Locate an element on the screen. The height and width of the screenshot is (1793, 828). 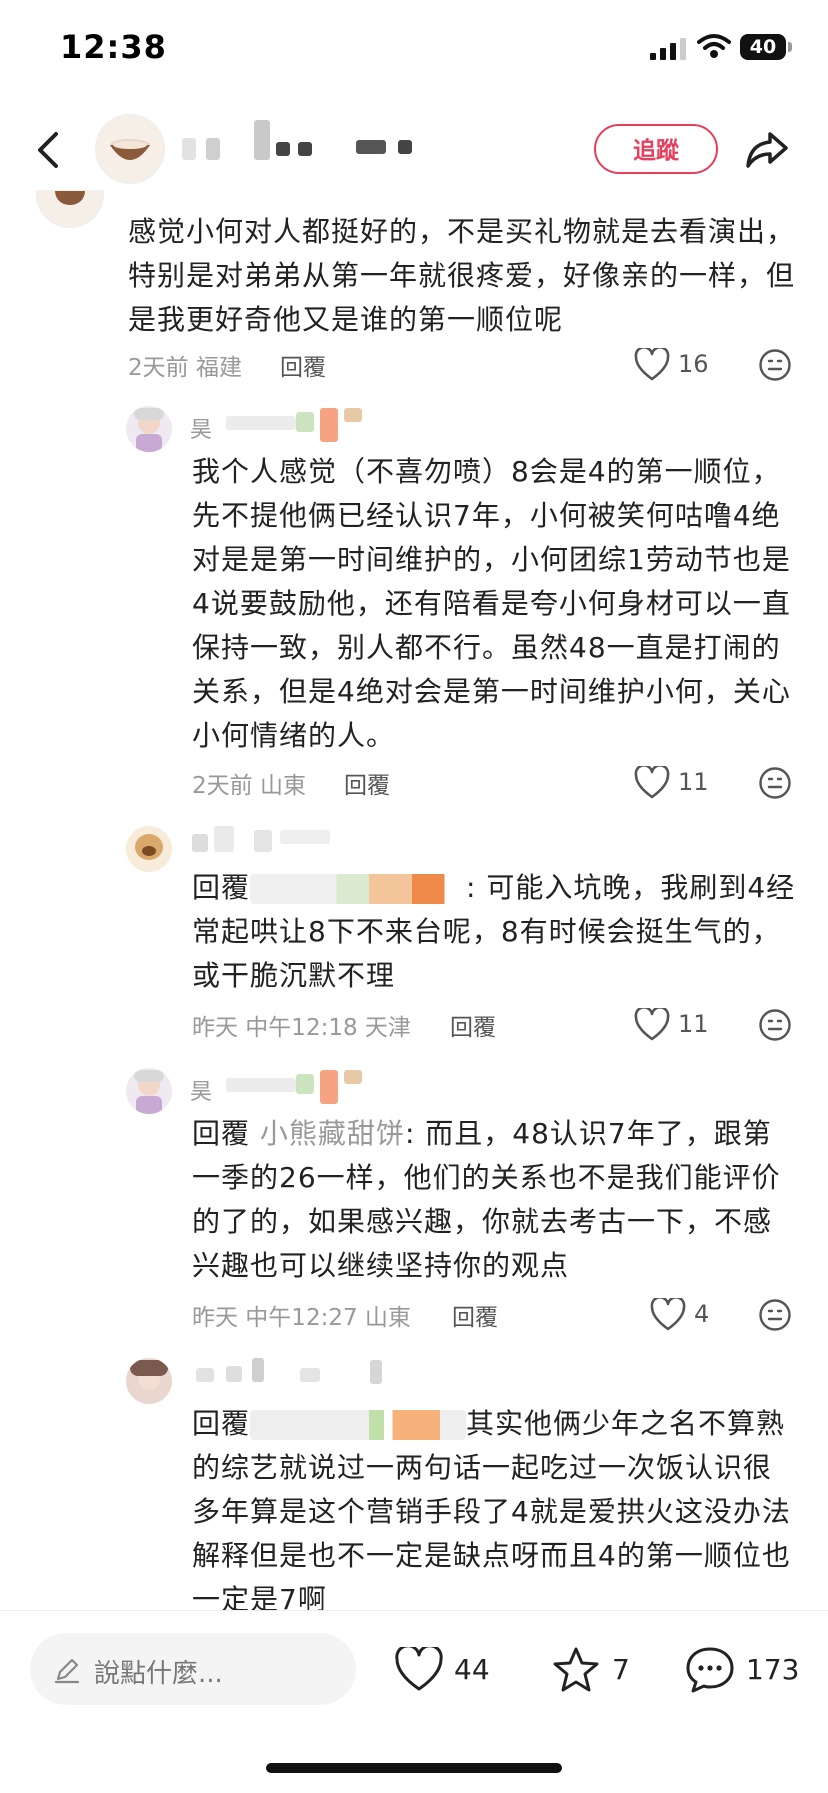
wifi-icon is located at coordinates (714, 46).